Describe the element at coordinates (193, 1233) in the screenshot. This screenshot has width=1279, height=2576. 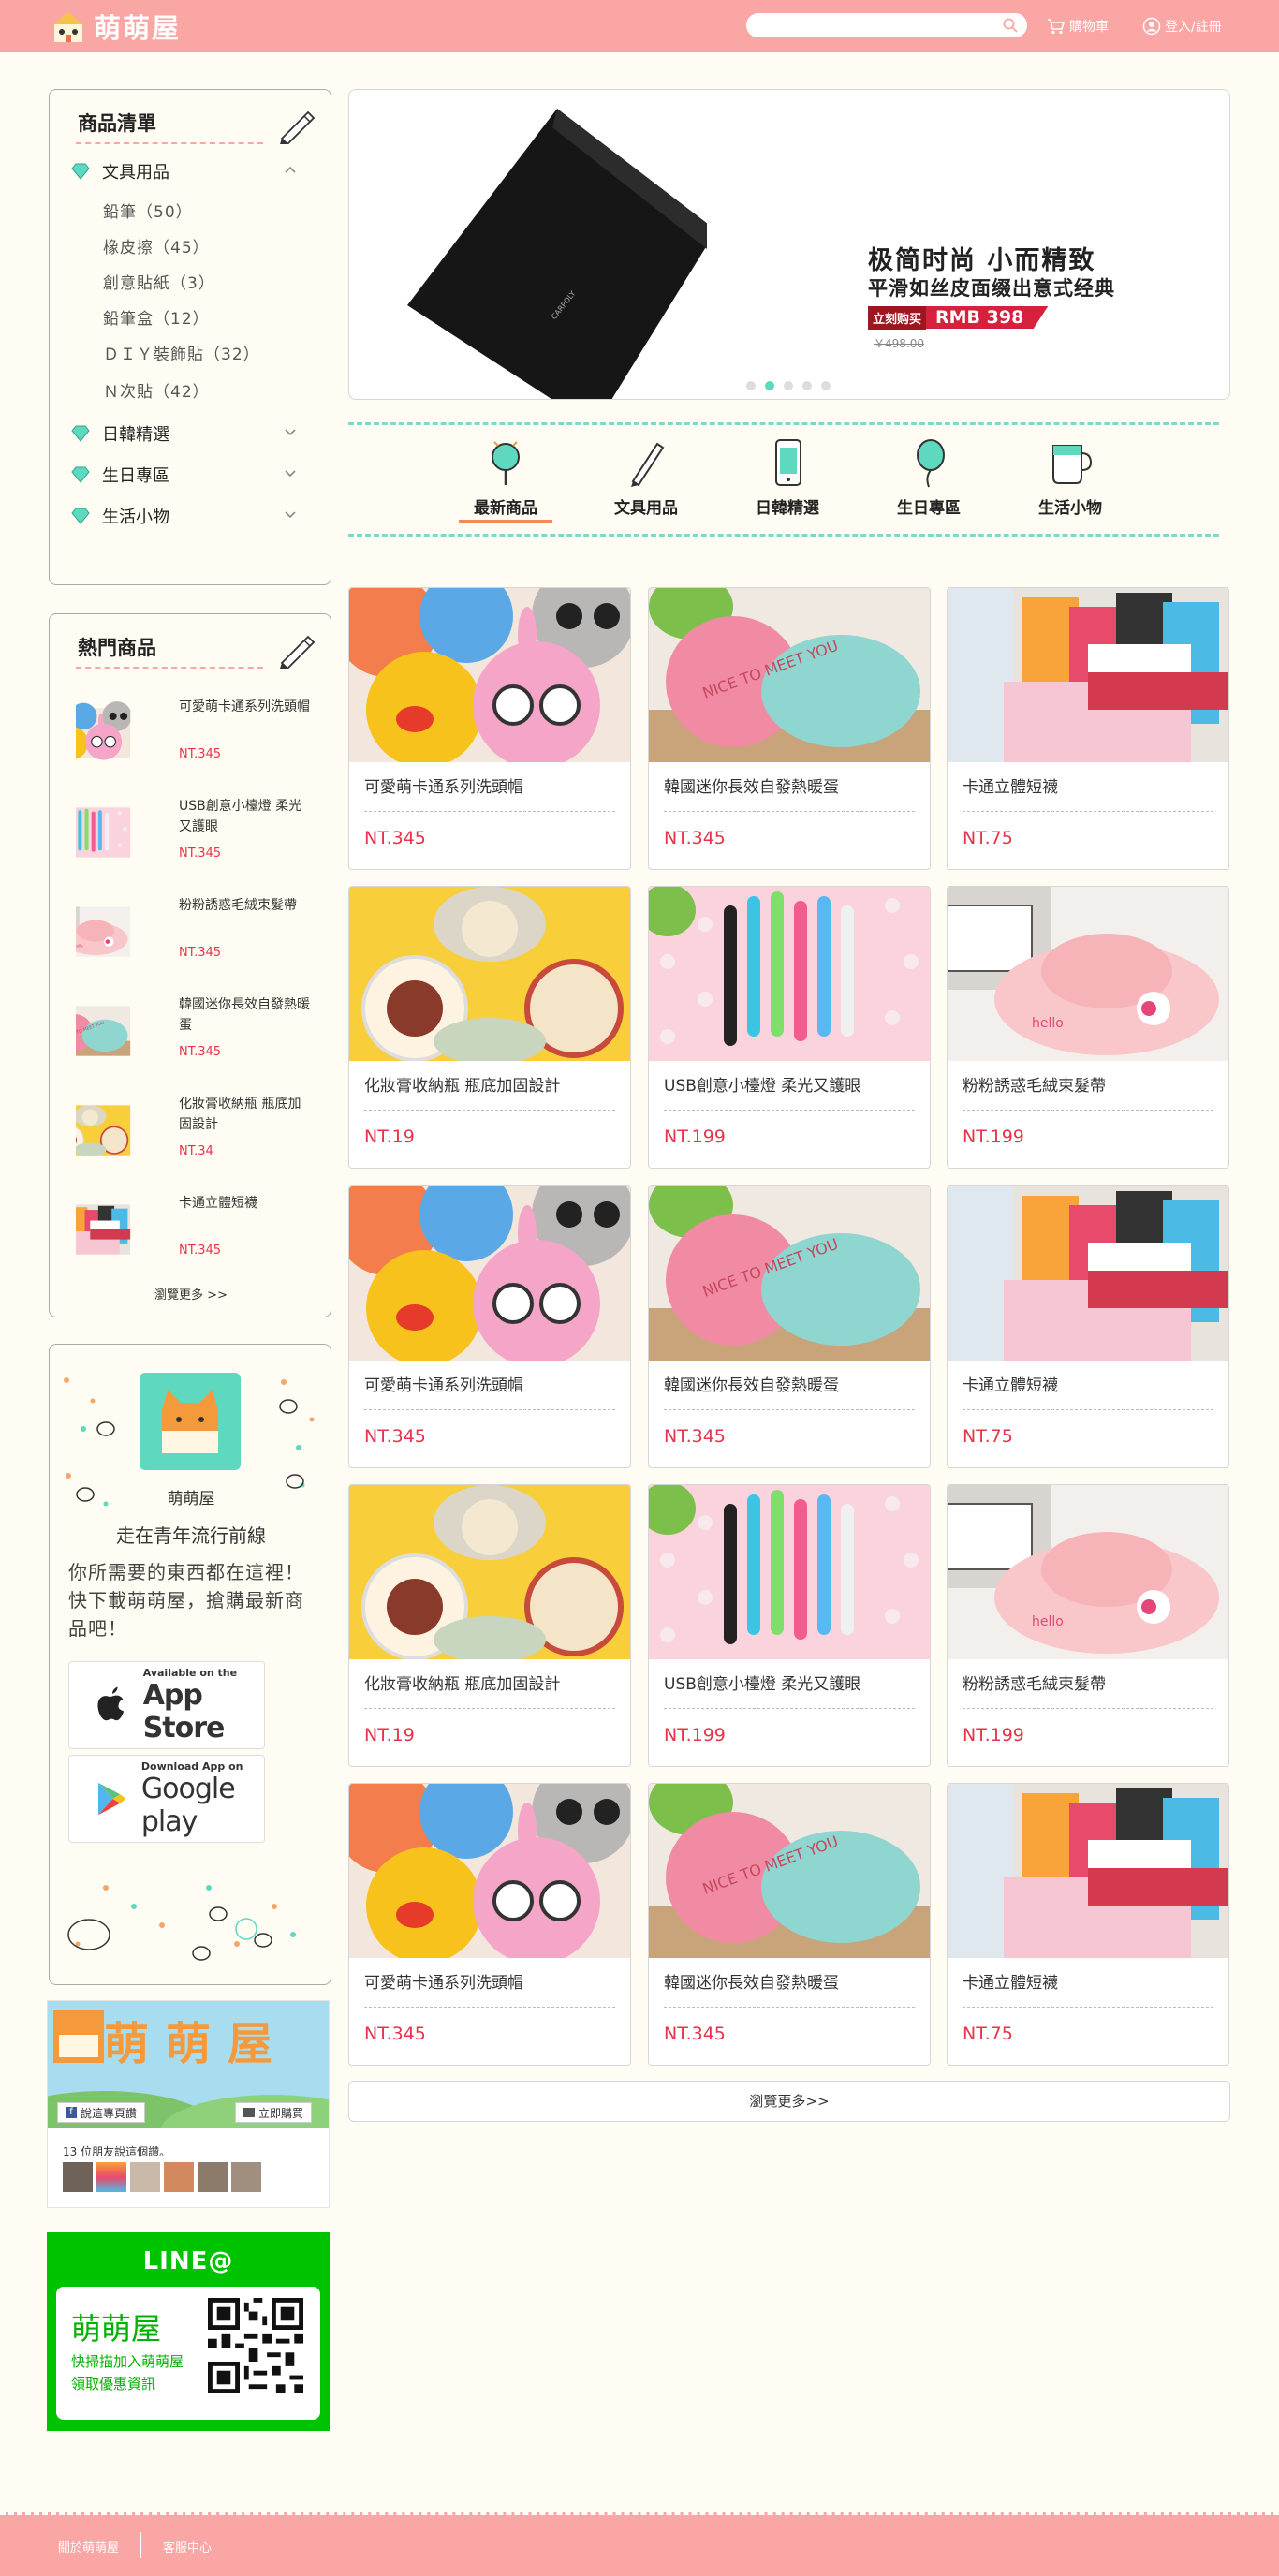
I see `hot-item: 卡通立體短襪 NT.345` at that location.